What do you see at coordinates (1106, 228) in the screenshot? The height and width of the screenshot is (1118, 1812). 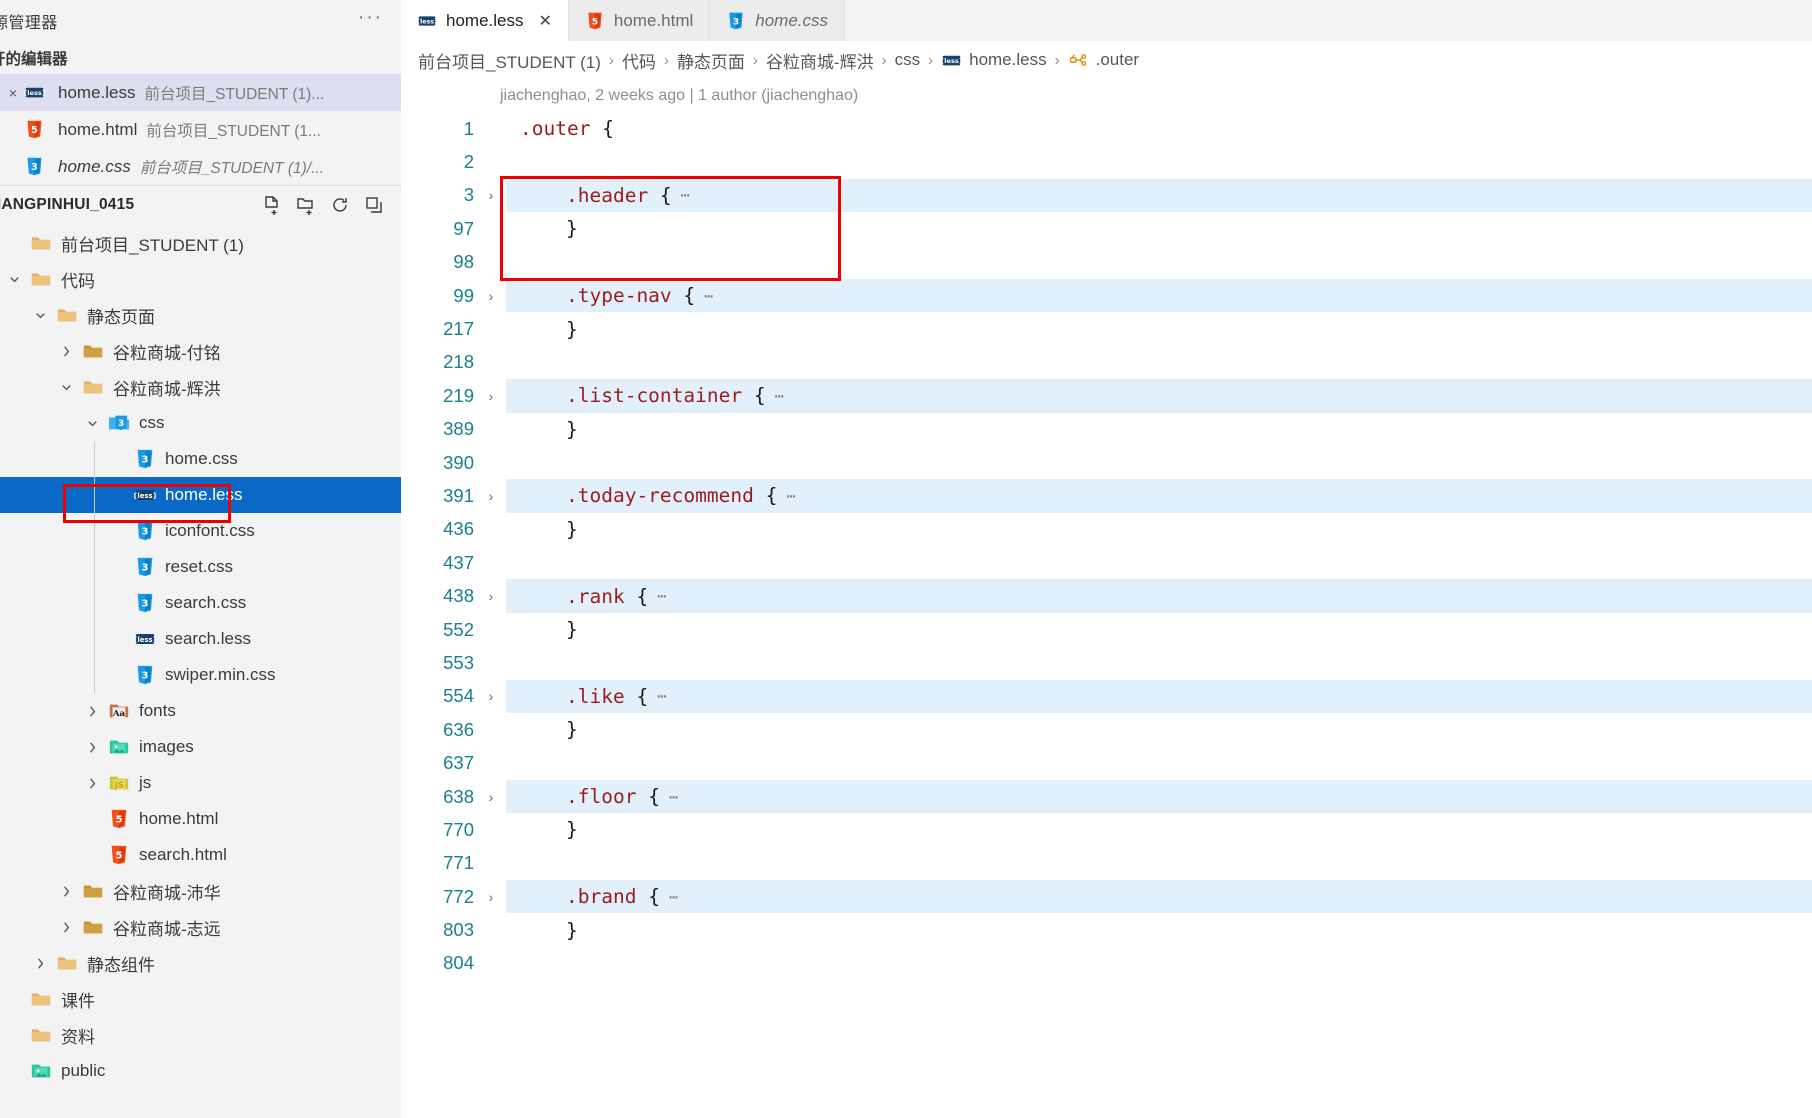 I see `code-line: 97}` at bounding box center [1106, 228].